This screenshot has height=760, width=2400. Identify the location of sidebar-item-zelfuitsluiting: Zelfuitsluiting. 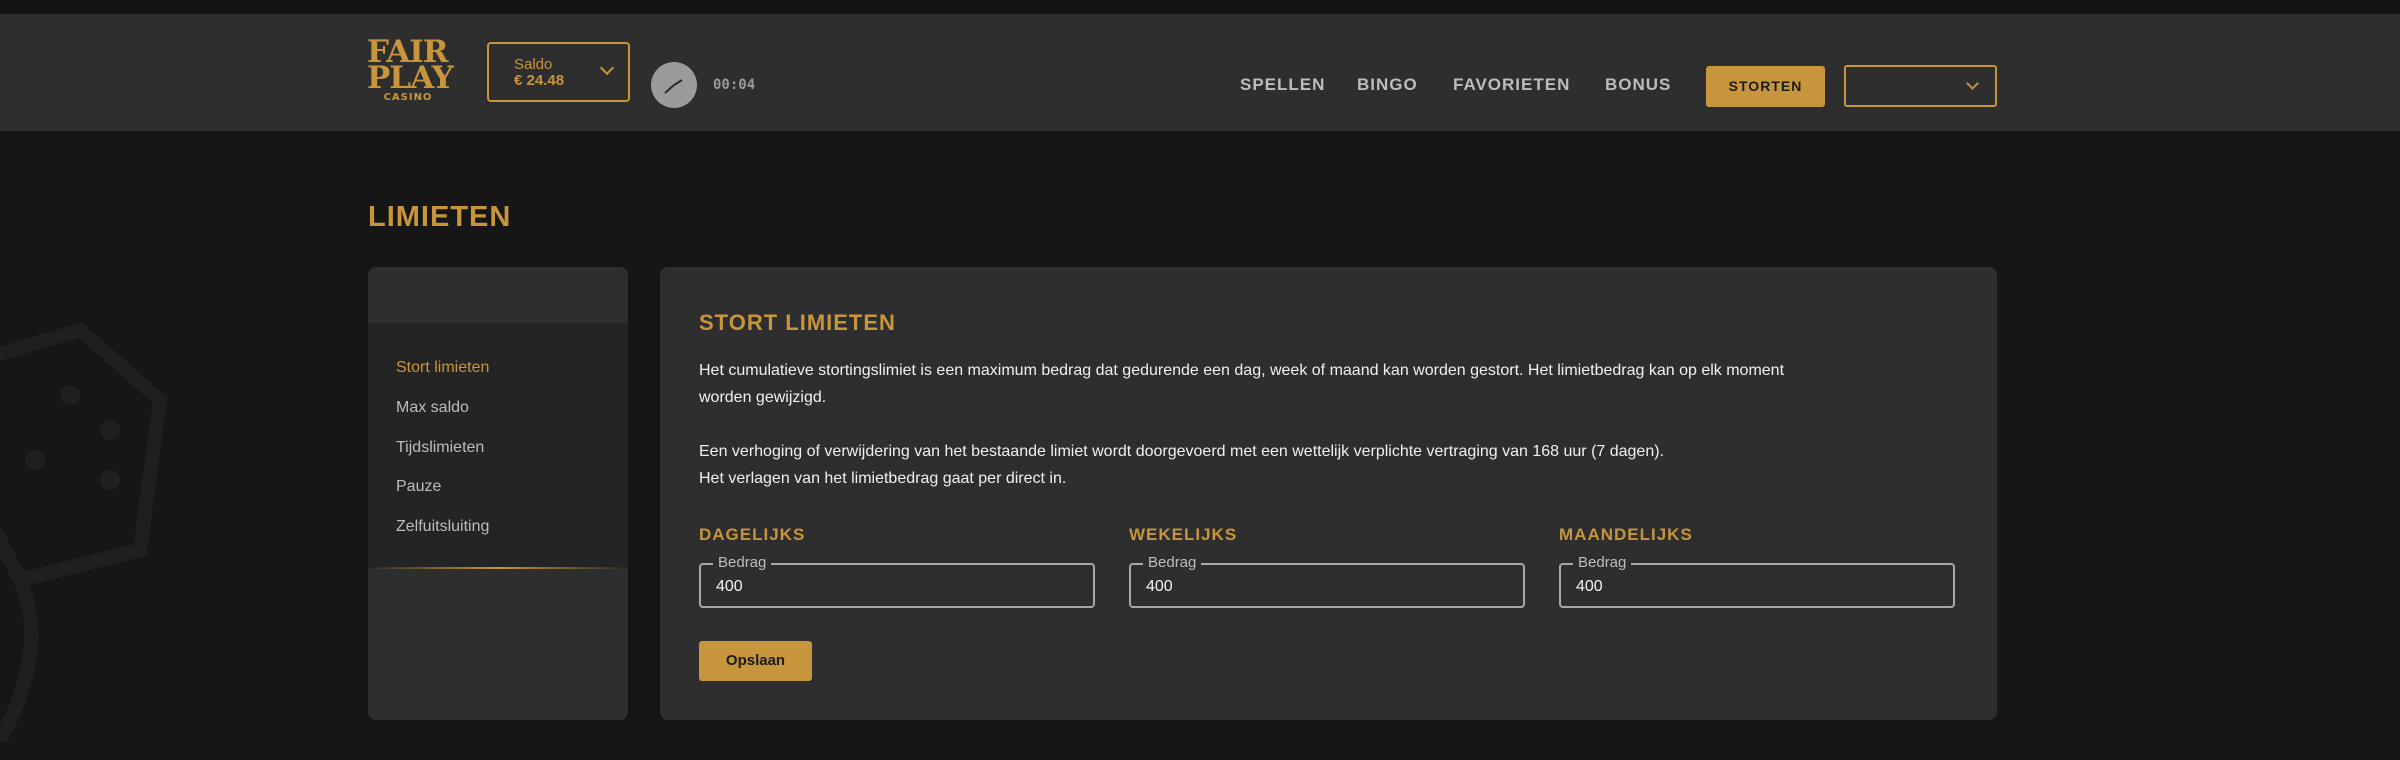
(442, 527).